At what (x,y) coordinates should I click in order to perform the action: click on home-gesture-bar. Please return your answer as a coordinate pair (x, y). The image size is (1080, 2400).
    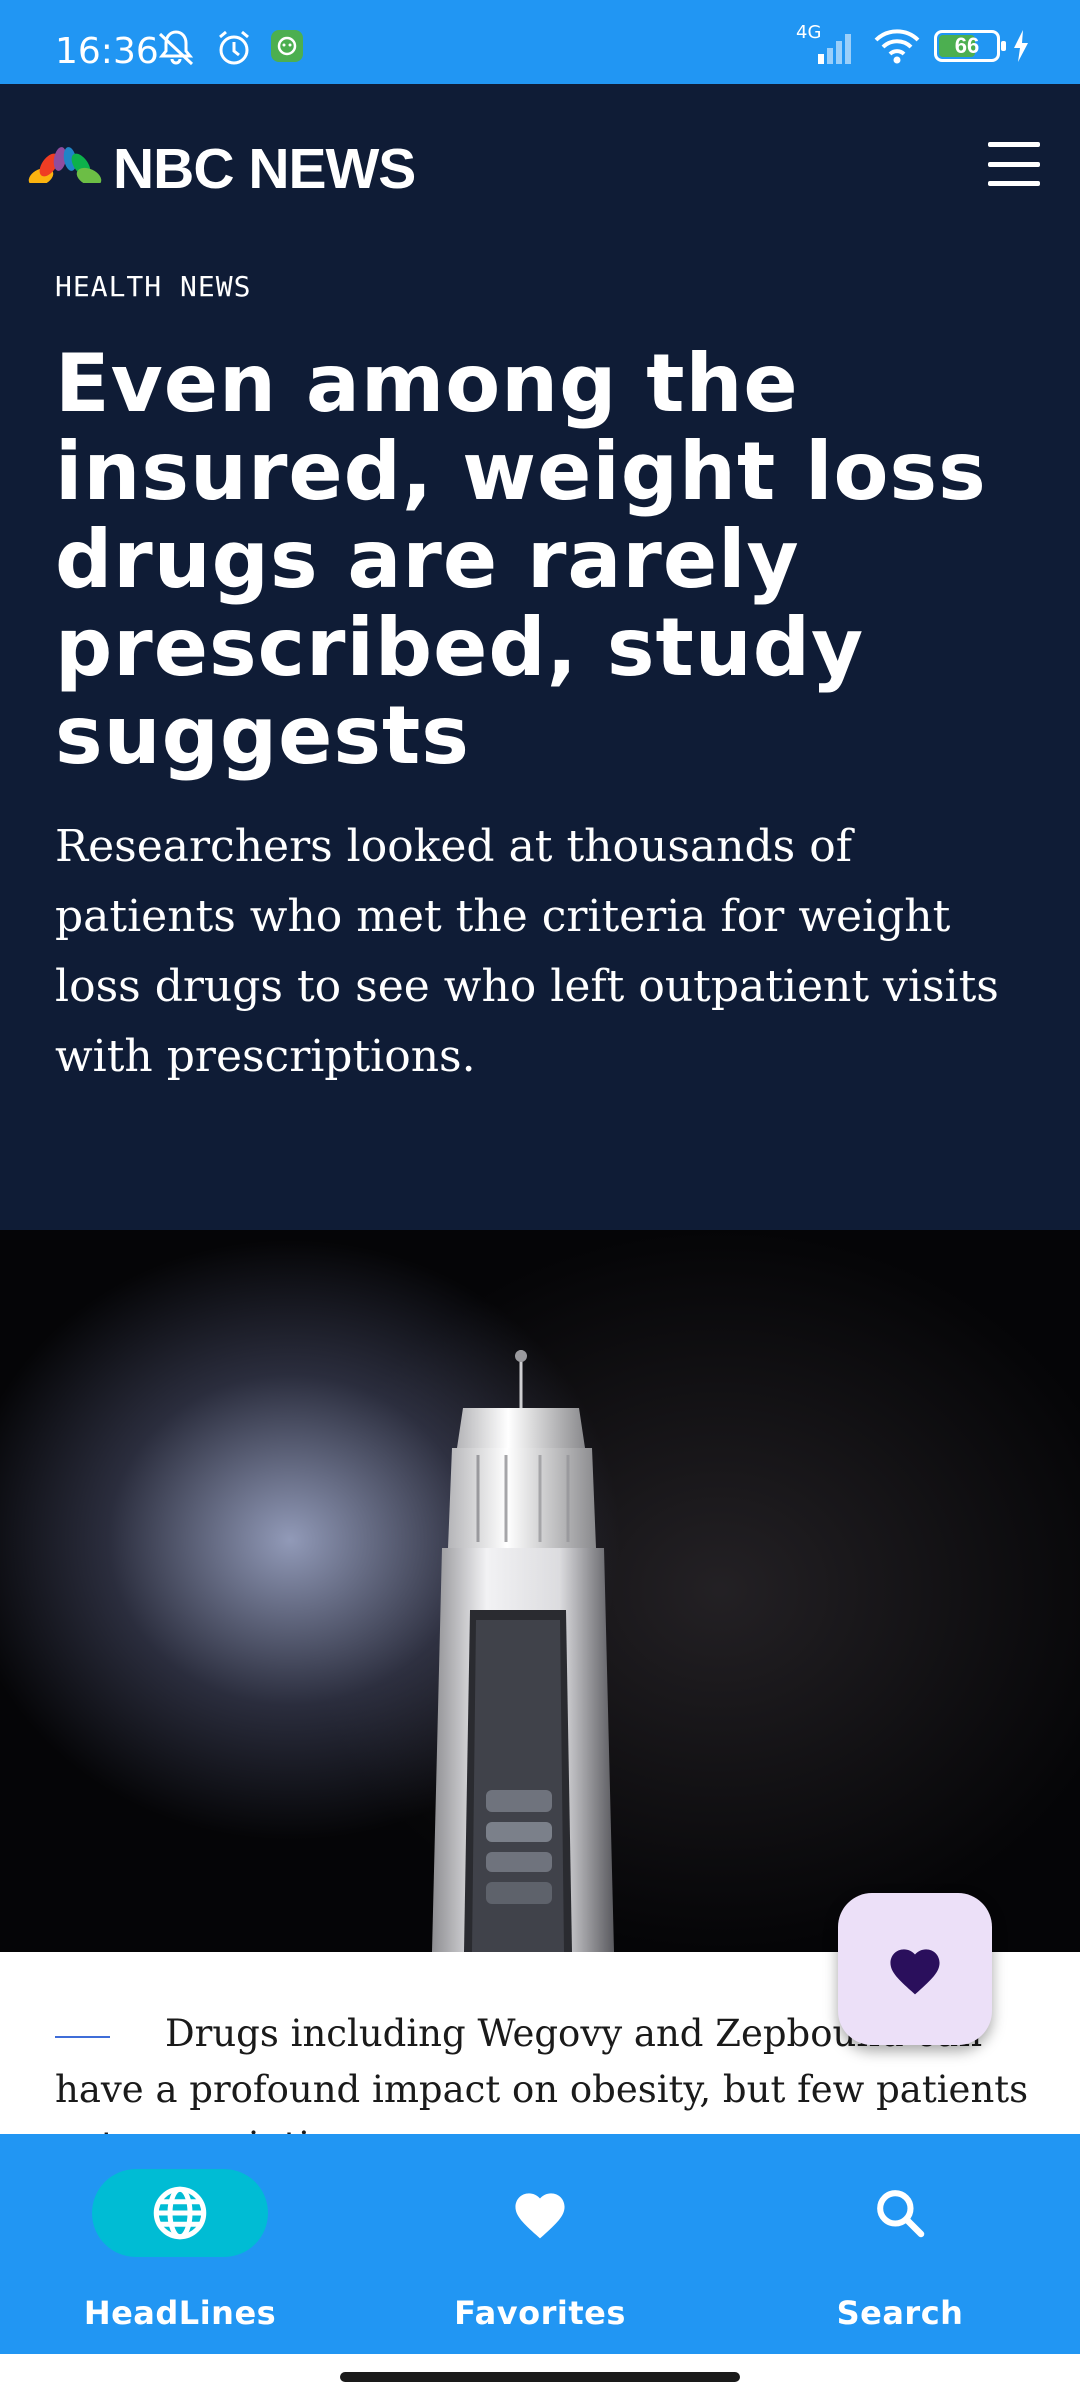
    Looking at the image, I should click on (540, 2377).